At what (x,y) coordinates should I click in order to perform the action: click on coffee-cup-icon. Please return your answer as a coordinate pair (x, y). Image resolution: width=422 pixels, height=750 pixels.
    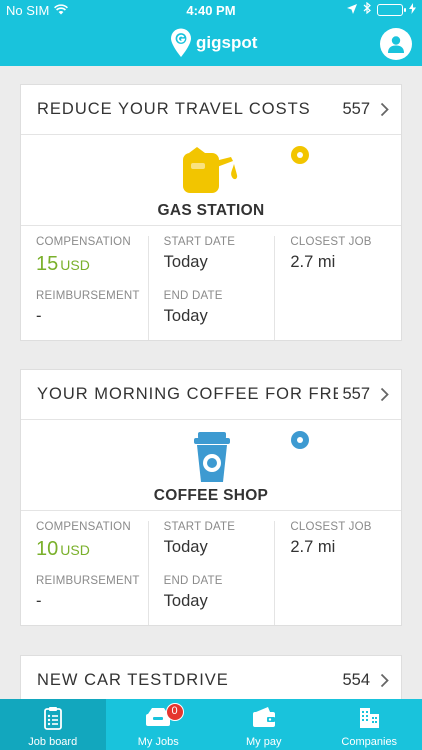
    Looking at the image, I should click on (212, 457).